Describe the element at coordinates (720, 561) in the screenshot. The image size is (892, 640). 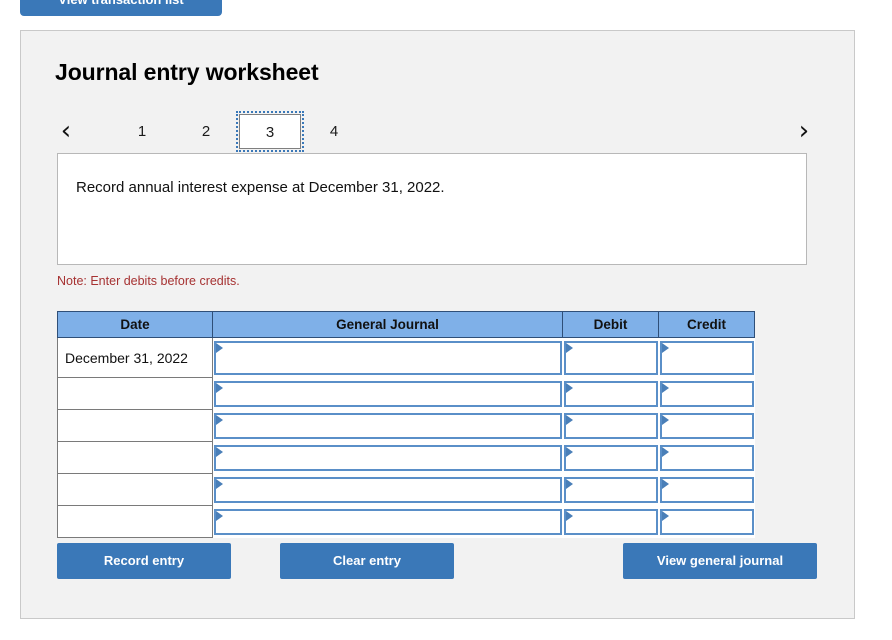
I see `view-general-journal-button: View general journal` at that location.